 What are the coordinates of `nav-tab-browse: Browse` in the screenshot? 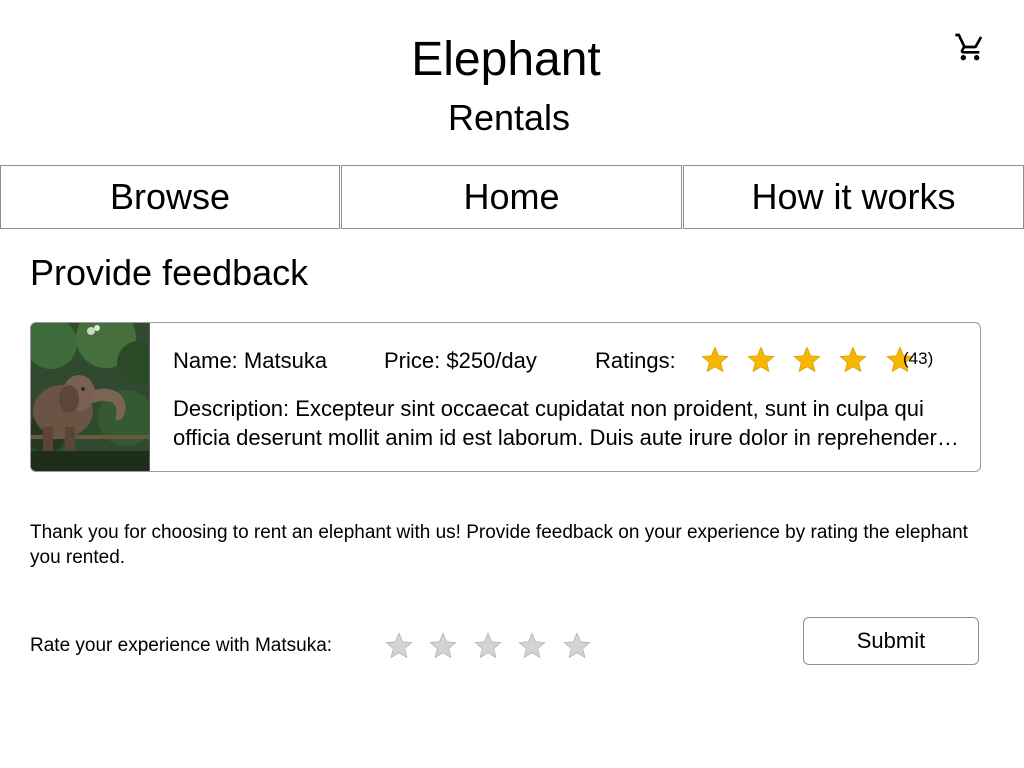 It's located at (170, 197).